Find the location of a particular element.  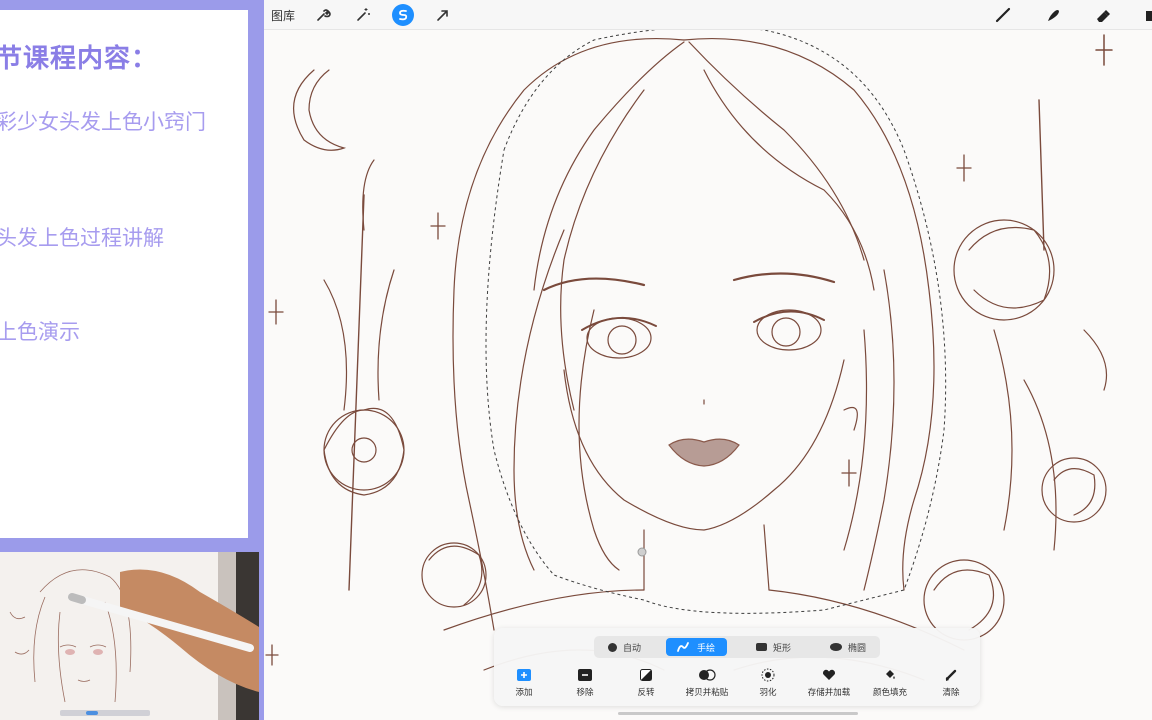

color-fill-icon is located at coordinates (890, 674).